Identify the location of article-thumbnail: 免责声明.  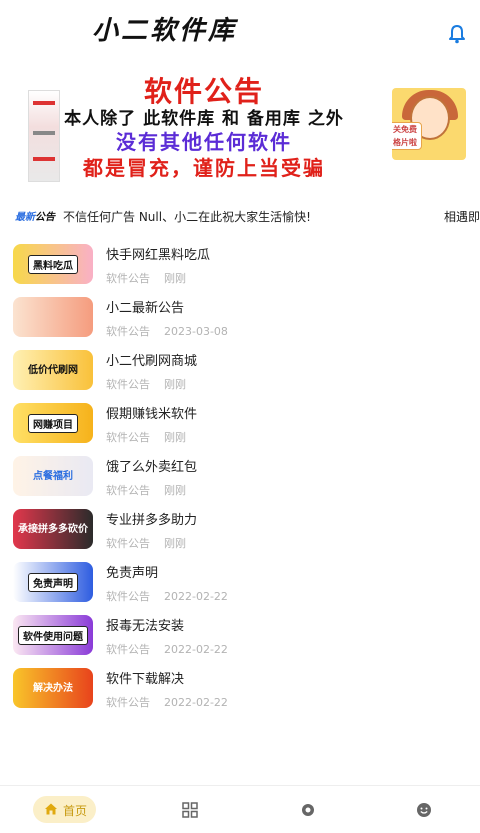
(53, 582).